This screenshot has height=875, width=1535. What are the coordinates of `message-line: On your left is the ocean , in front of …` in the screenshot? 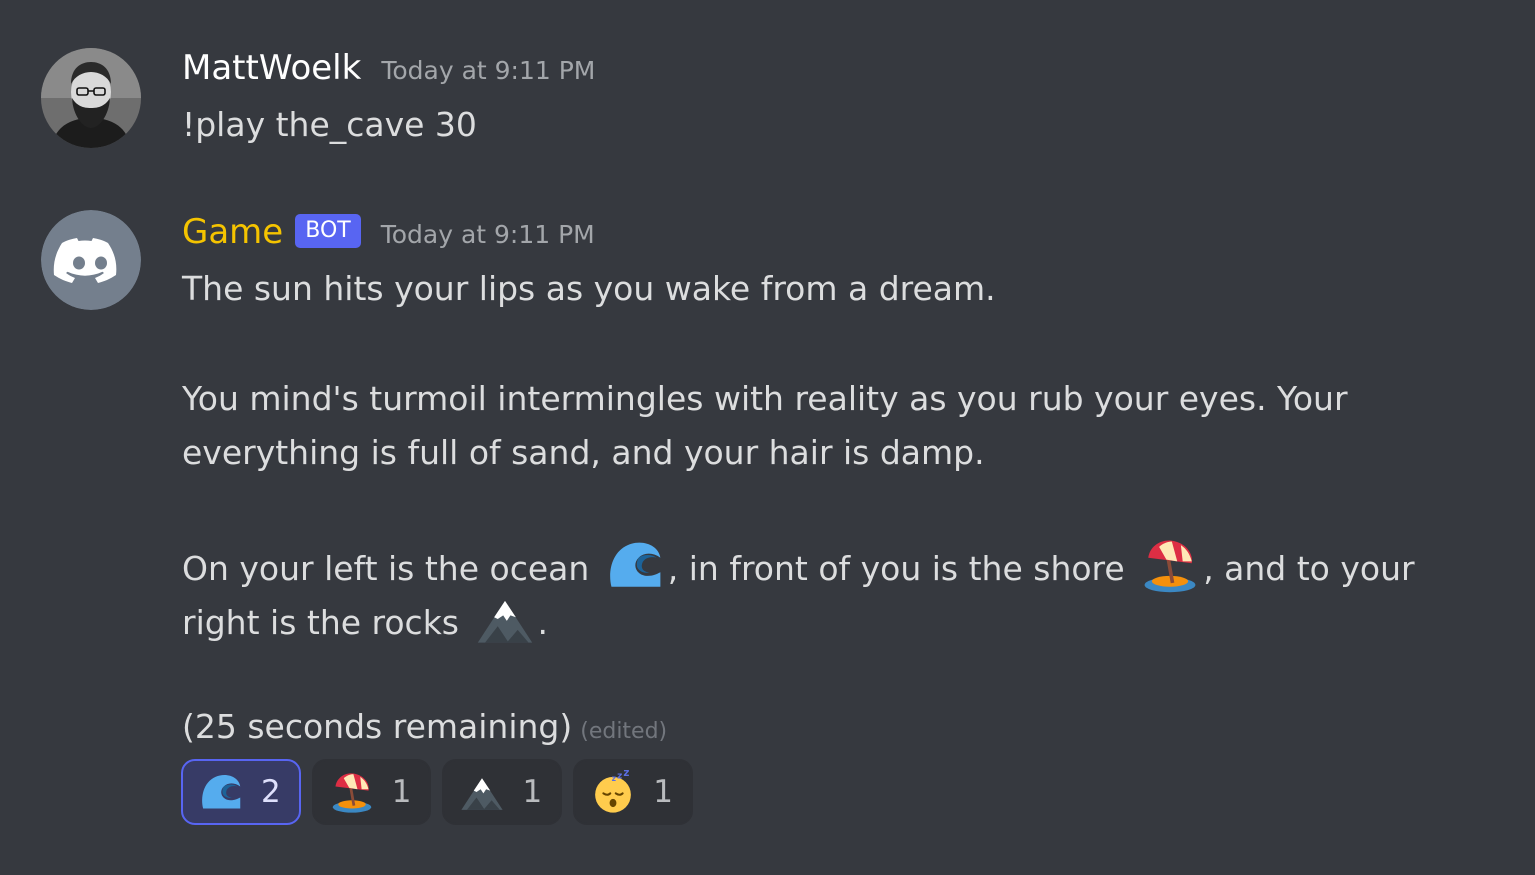 It's located at (798, 563).